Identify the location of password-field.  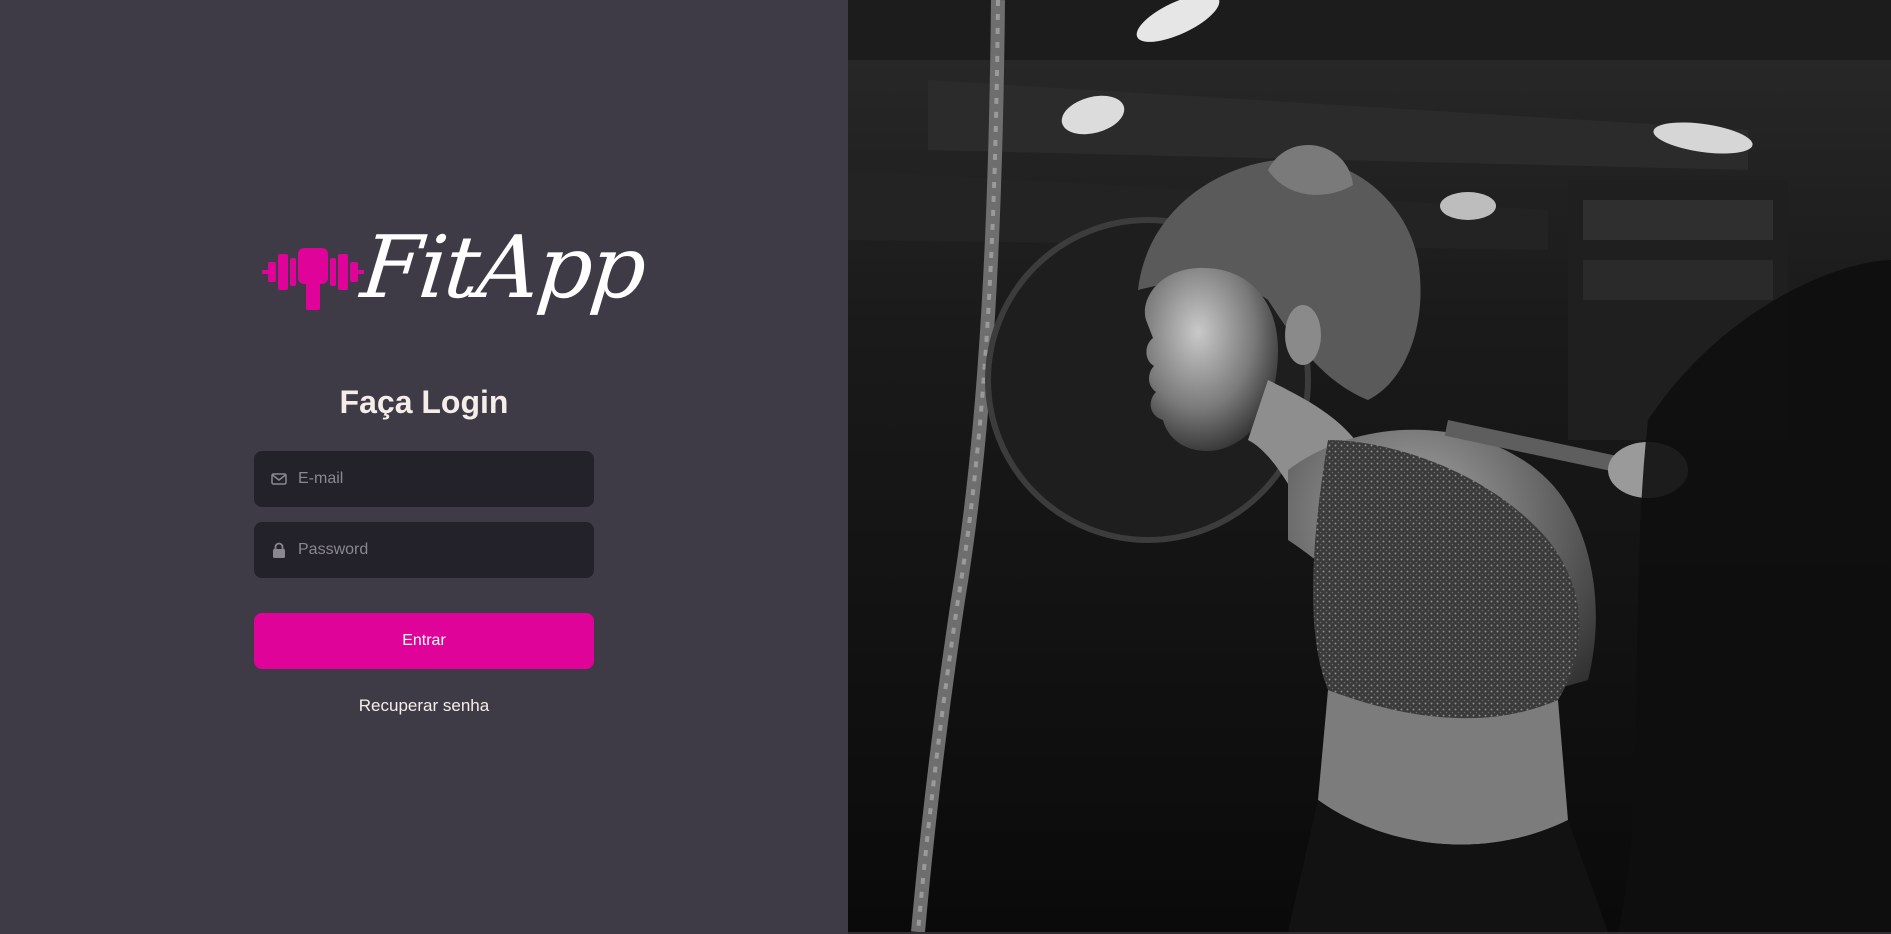
(424, 550).